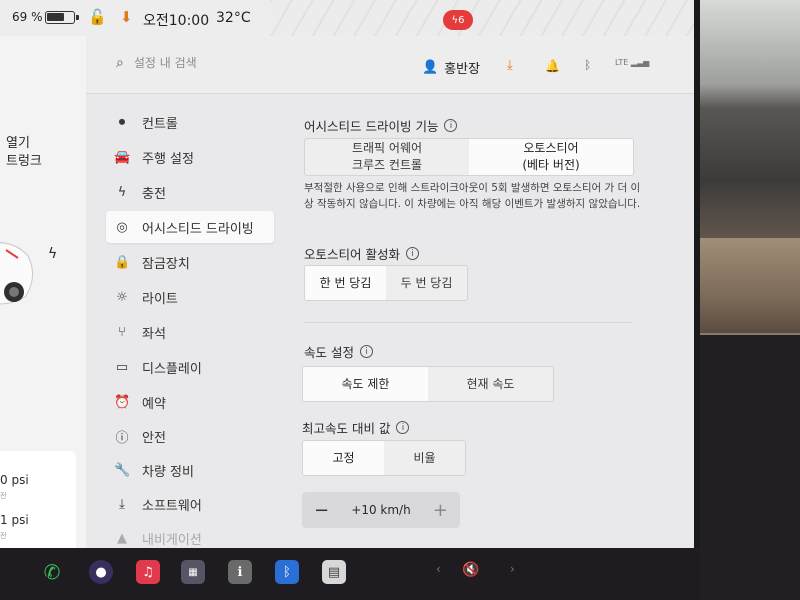 The image size is (800, 600). I want to click on sidebar-item-seats: ⑂ 좌석, so click(190, 332).